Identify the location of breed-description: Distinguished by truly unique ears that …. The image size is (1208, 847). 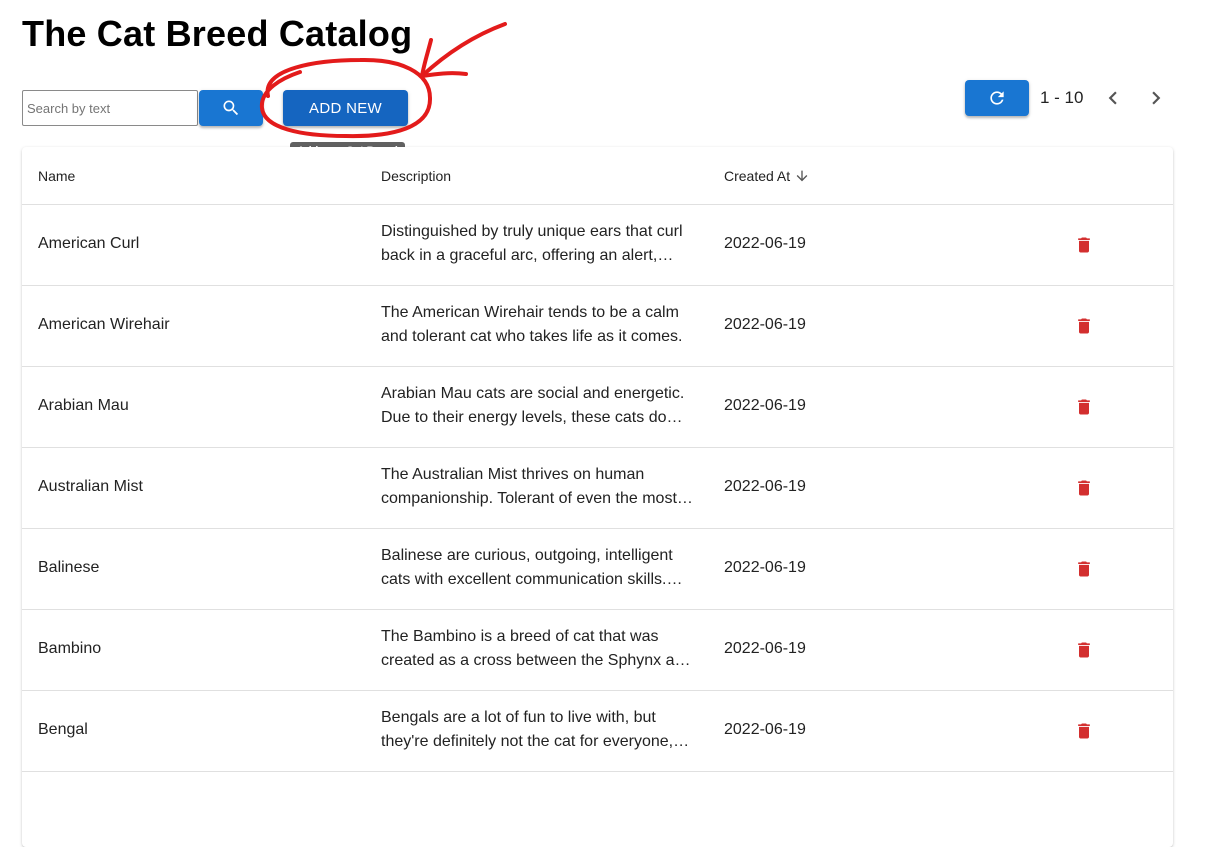
(532, 243).